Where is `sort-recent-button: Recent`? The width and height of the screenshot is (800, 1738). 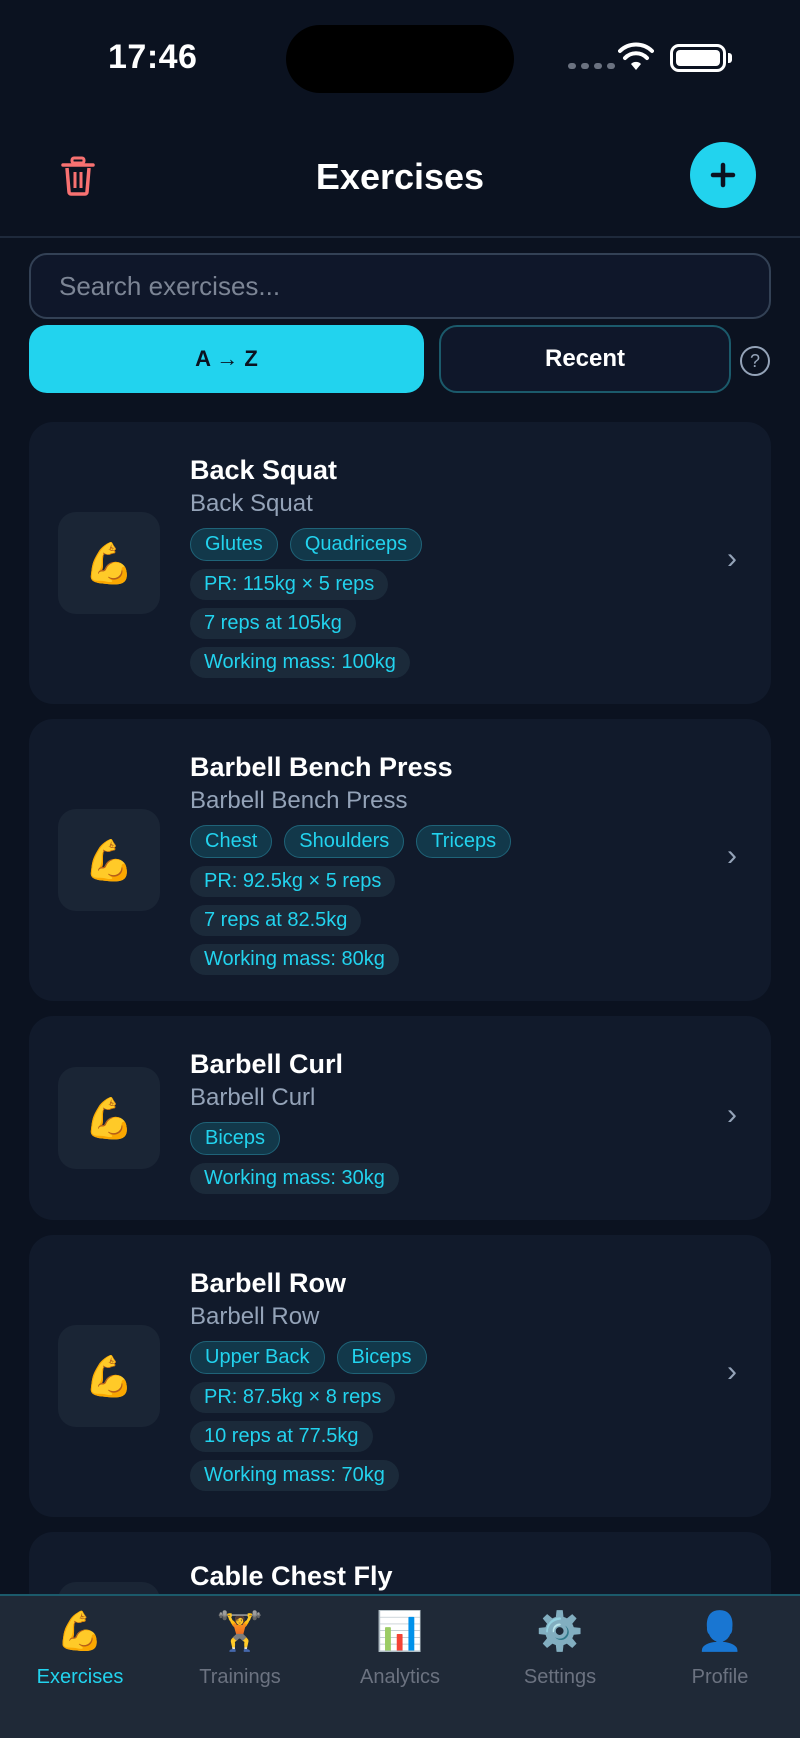
sort-recent-button: Recent is located at coordinates (585, 359).